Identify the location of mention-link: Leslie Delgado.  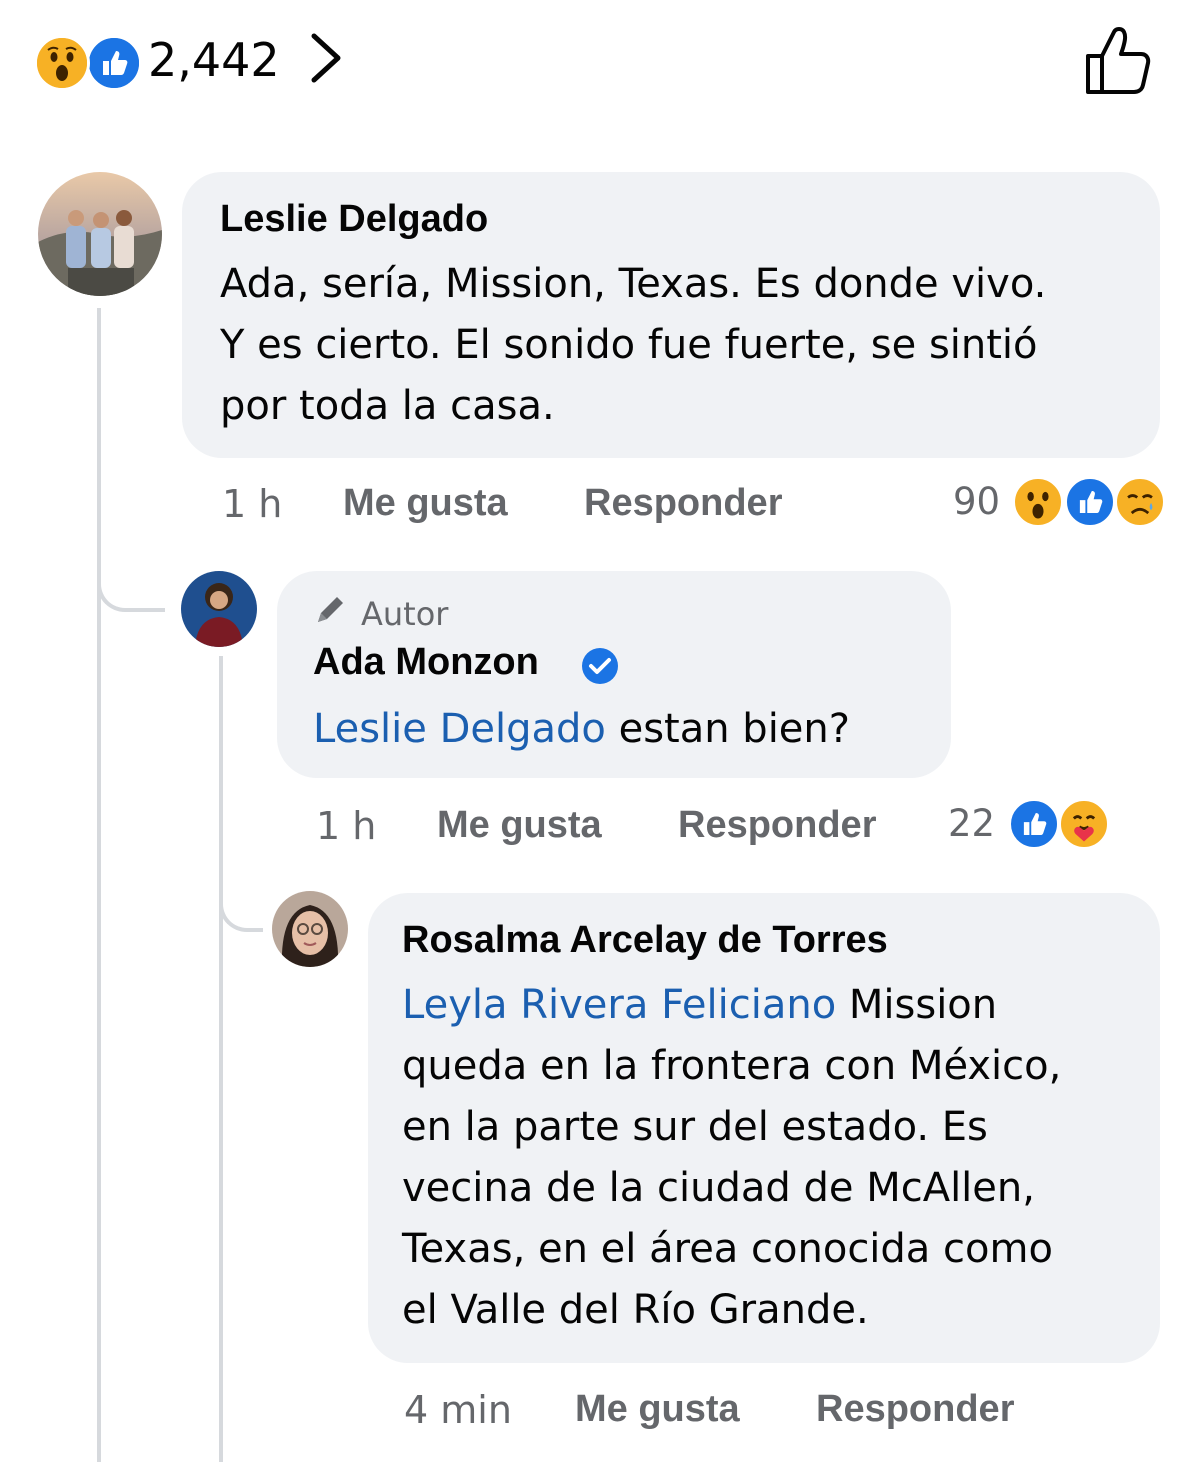
(459, 729).